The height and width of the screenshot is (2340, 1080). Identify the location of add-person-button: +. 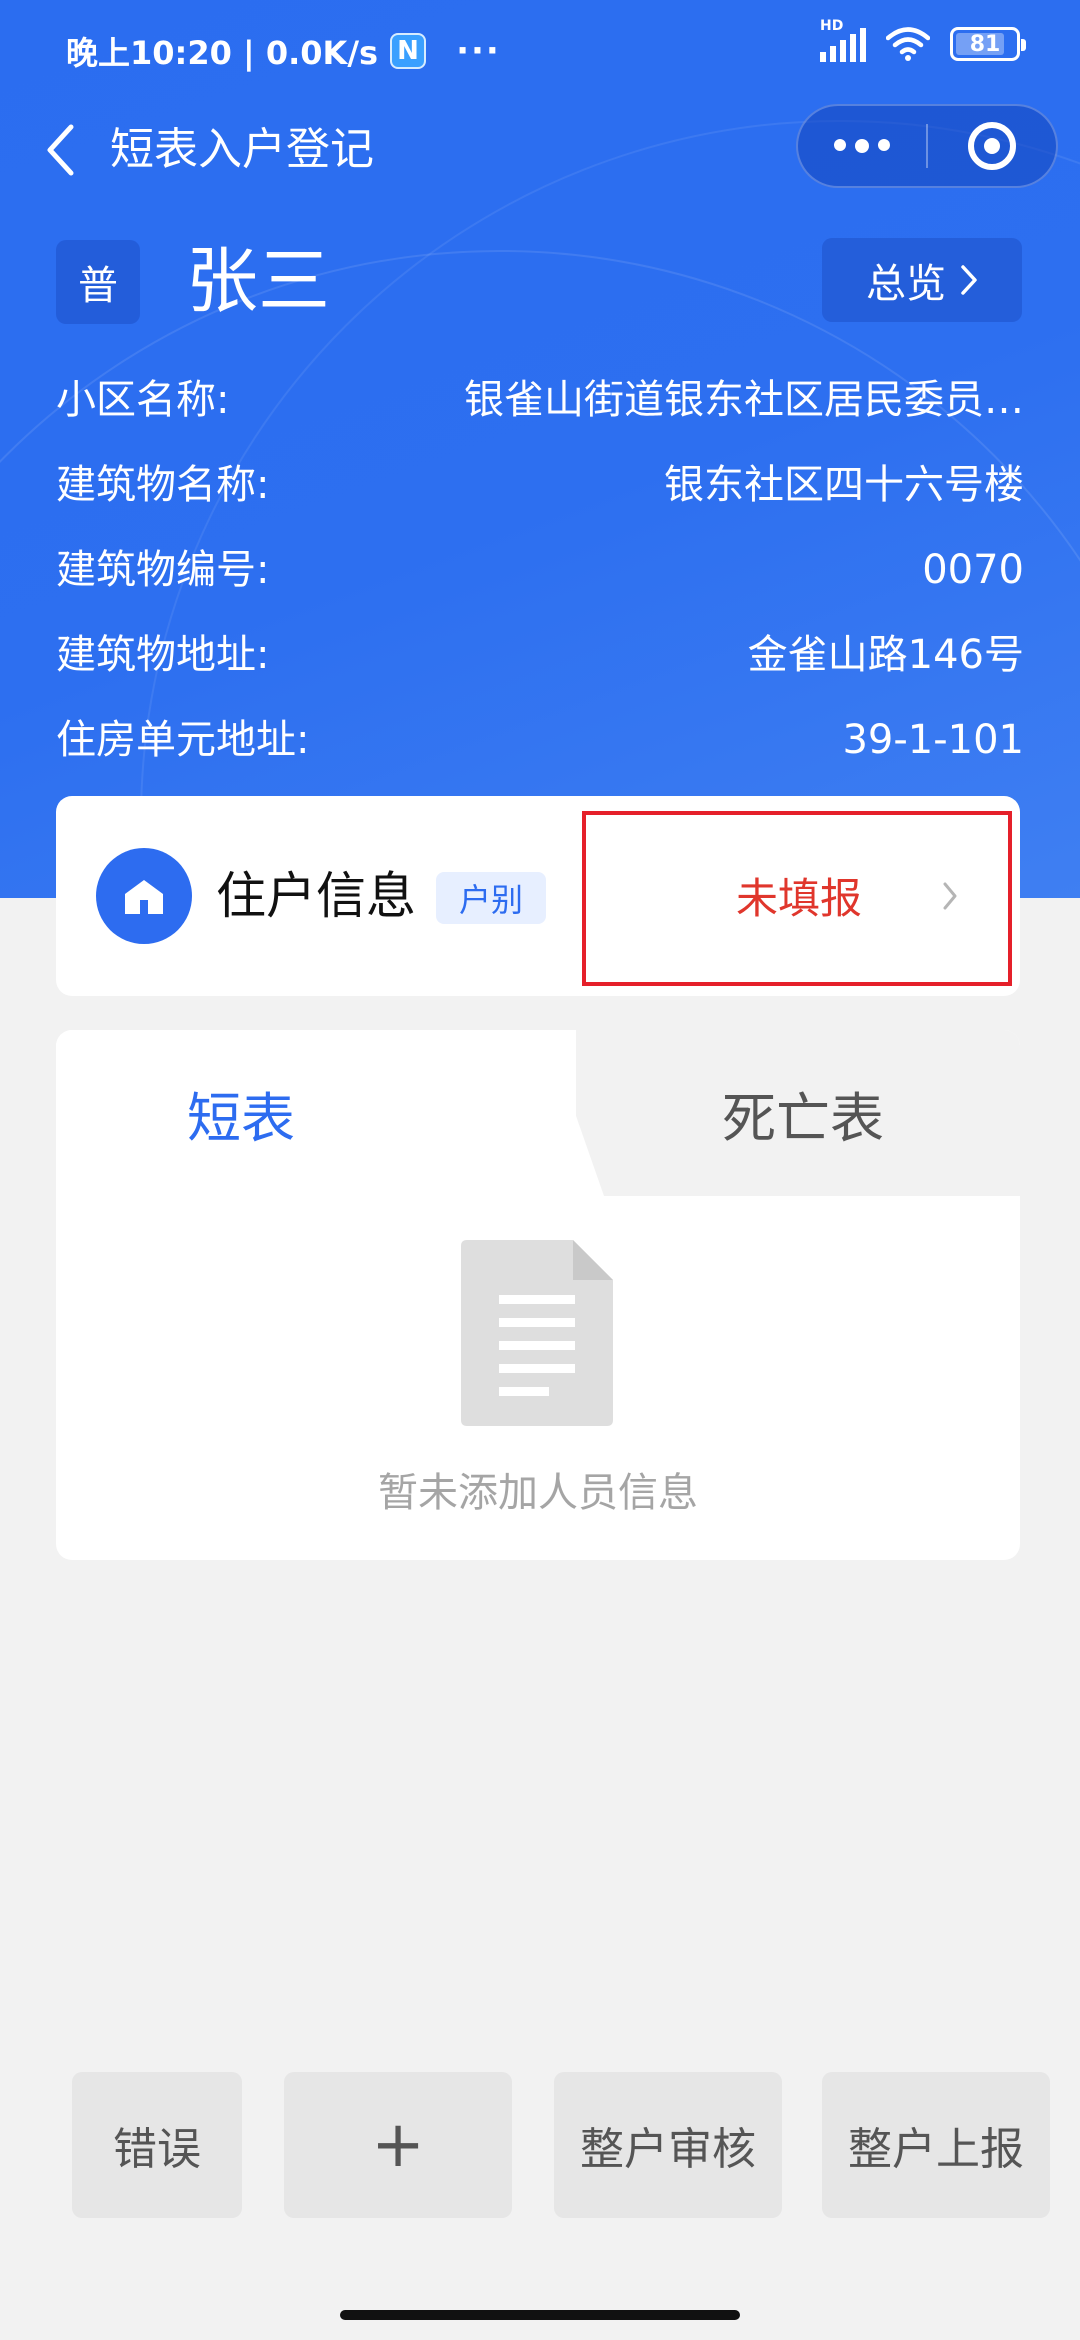
(398, 2145).